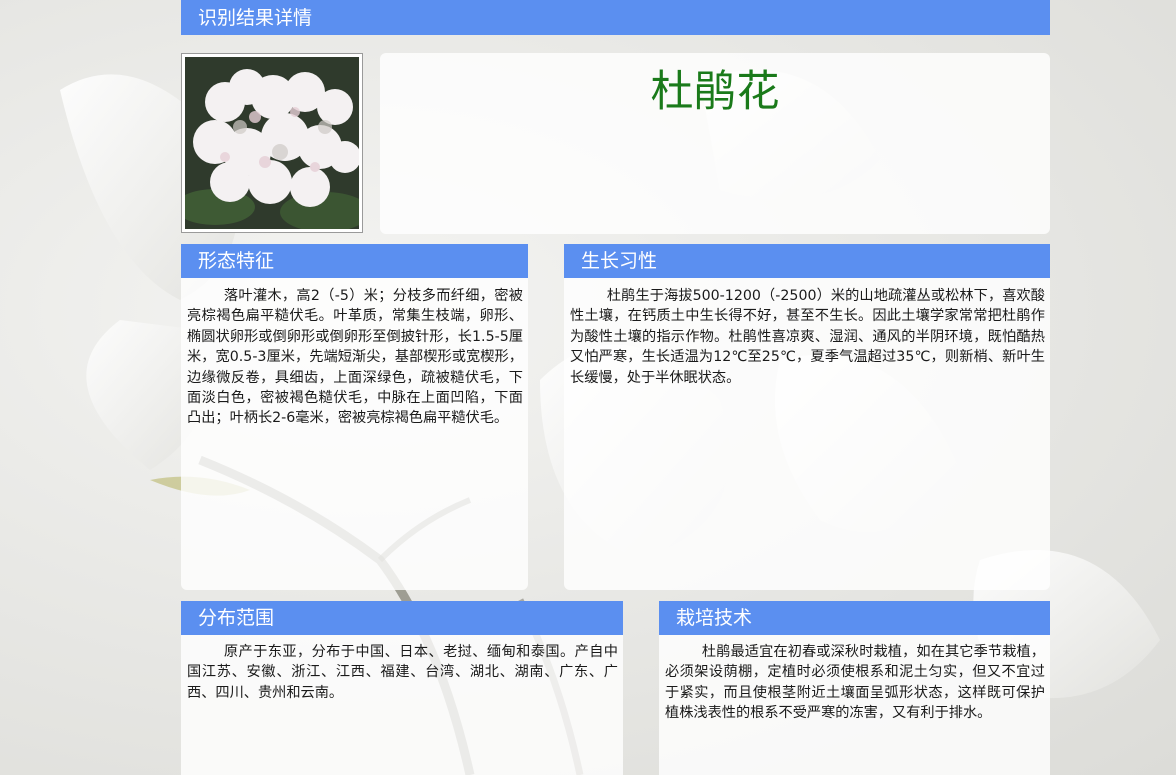 The image size is (1176, 775). Describe the element at coordinates (354, 261) in the screenshot. I see `morphology-header: 形态特征` at that location.